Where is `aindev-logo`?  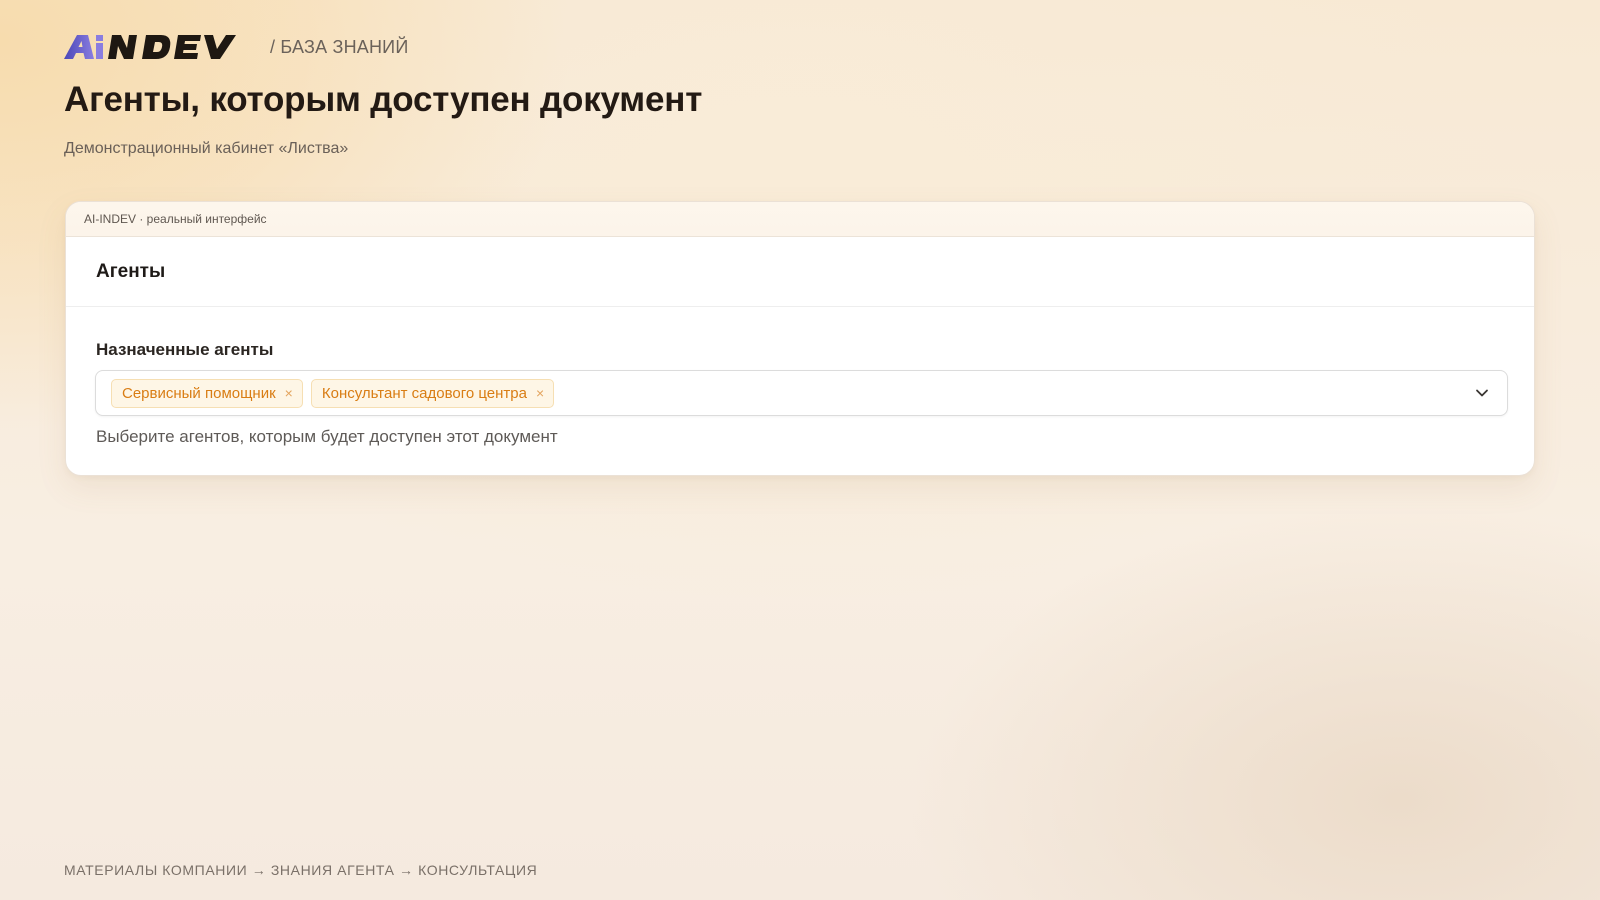 aindev-logo is located at coordinates (156, 46).